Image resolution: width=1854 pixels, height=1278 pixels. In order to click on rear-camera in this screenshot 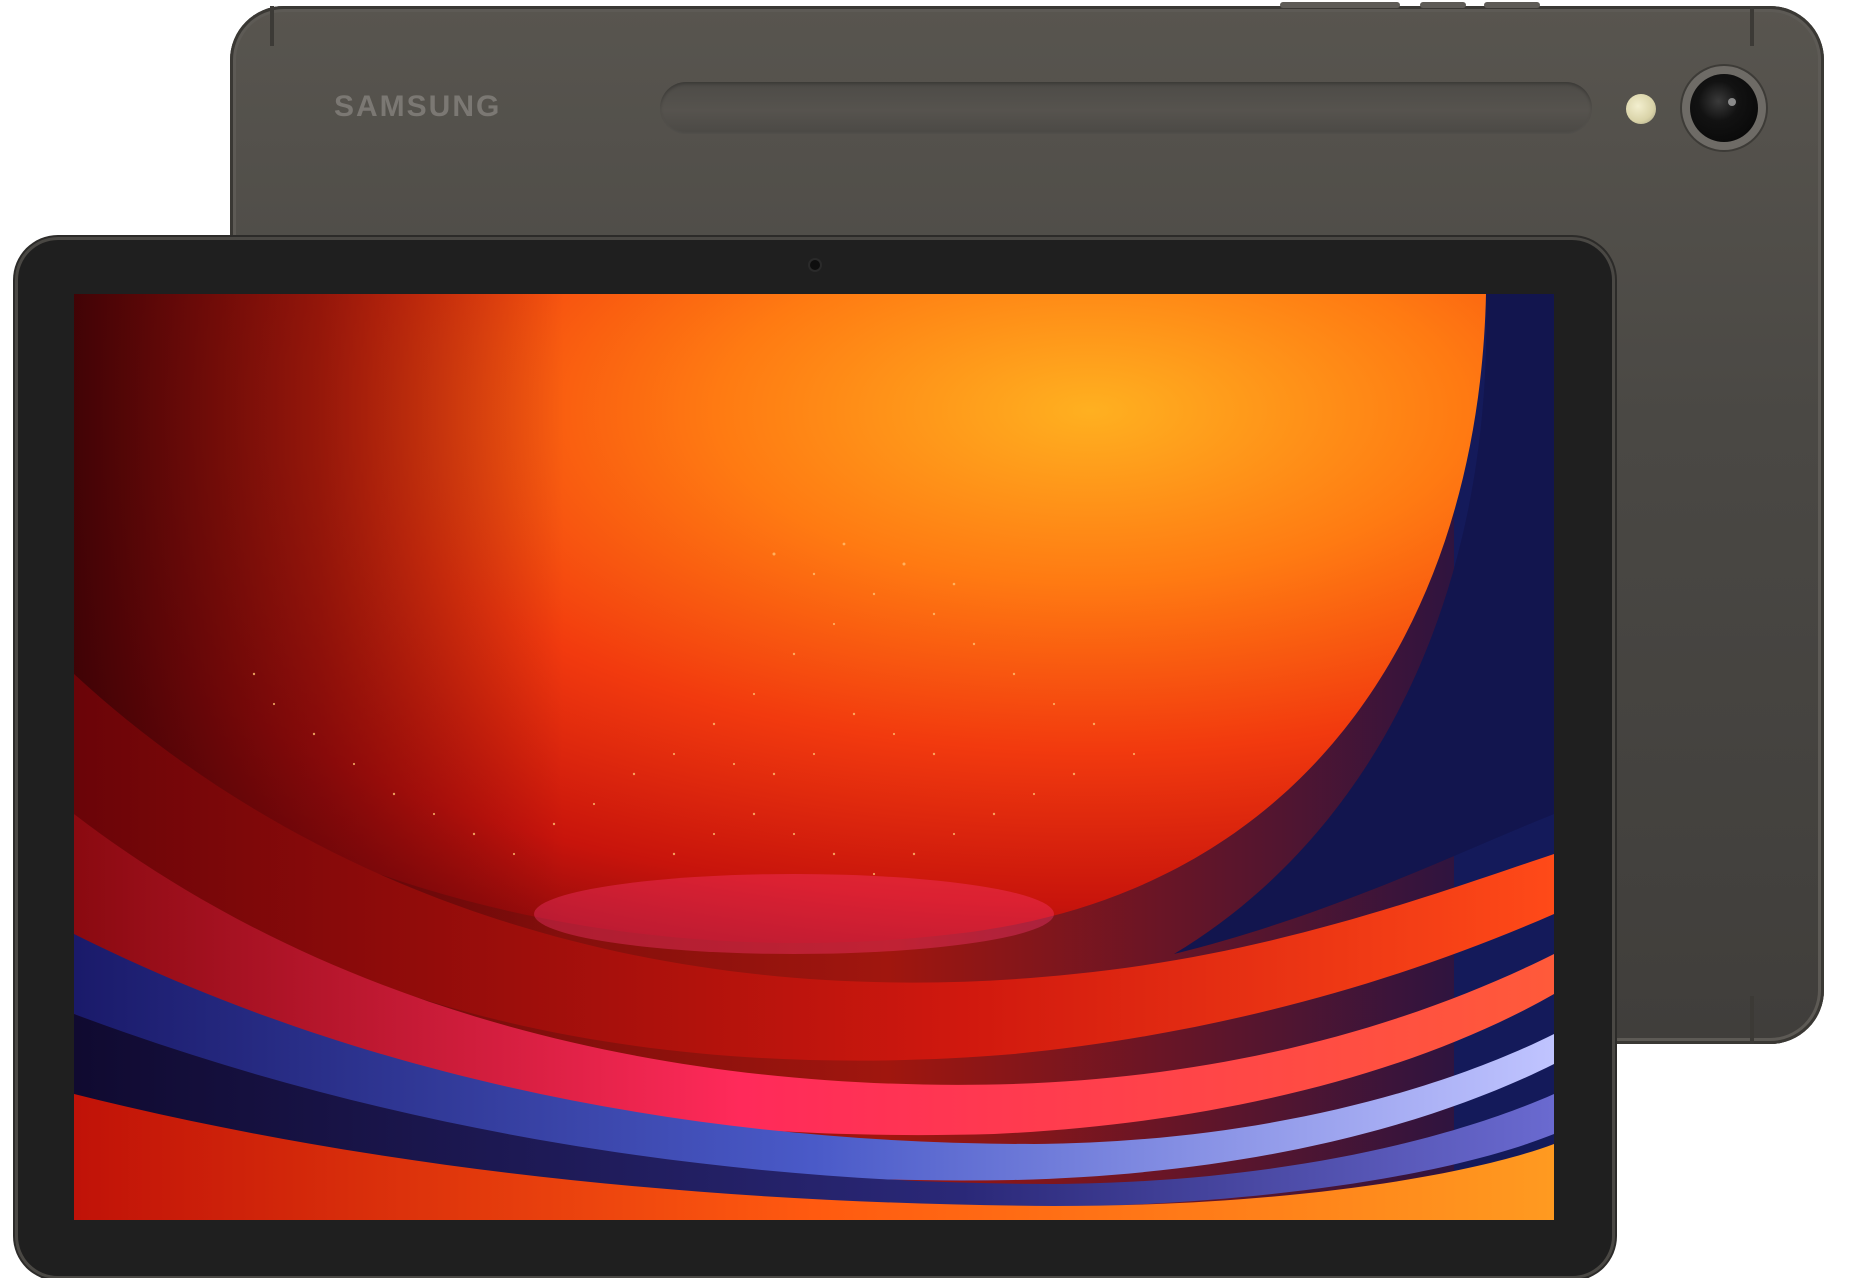, I will do `click(1724, 108)`.